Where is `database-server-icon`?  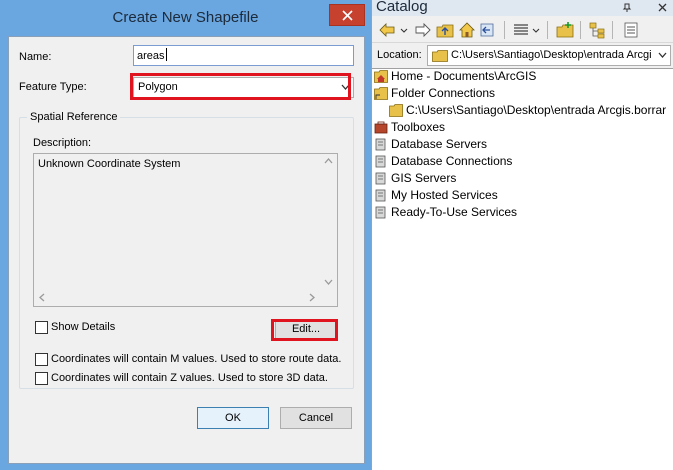 database-server-icon is located at coordinates (380, 144).